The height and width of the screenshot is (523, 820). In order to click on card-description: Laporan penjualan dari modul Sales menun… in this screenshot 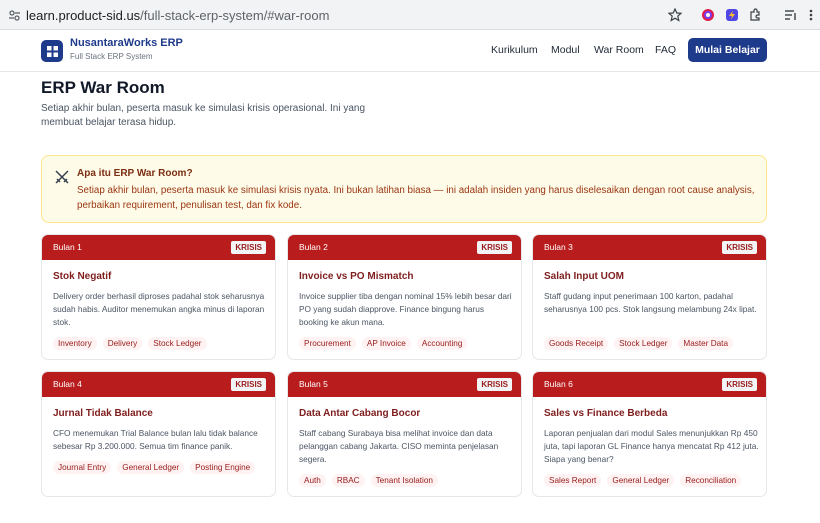, I will do `click(651, 446)`.